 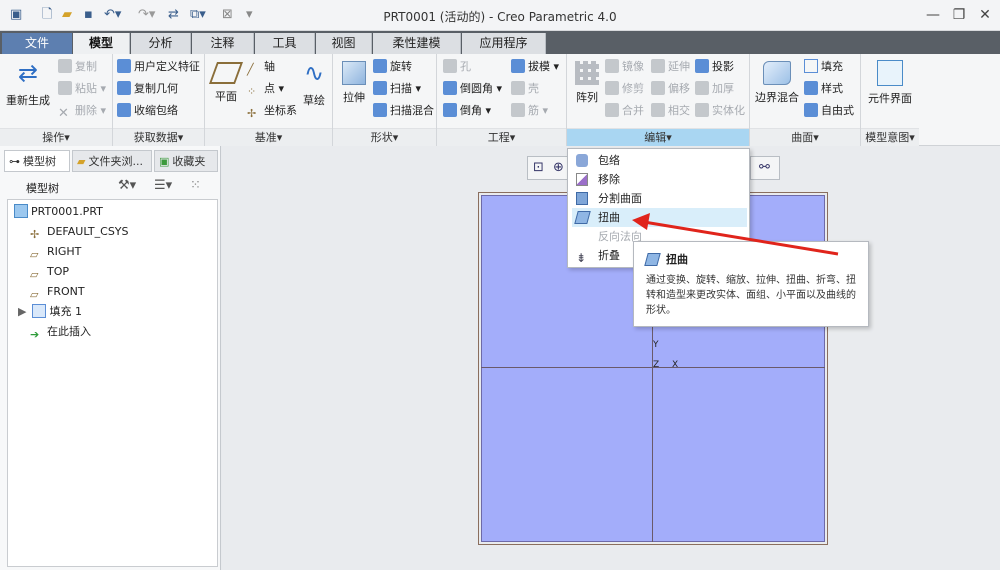 I want to click on point-icon: ⁘, so click(x=252, y=91).